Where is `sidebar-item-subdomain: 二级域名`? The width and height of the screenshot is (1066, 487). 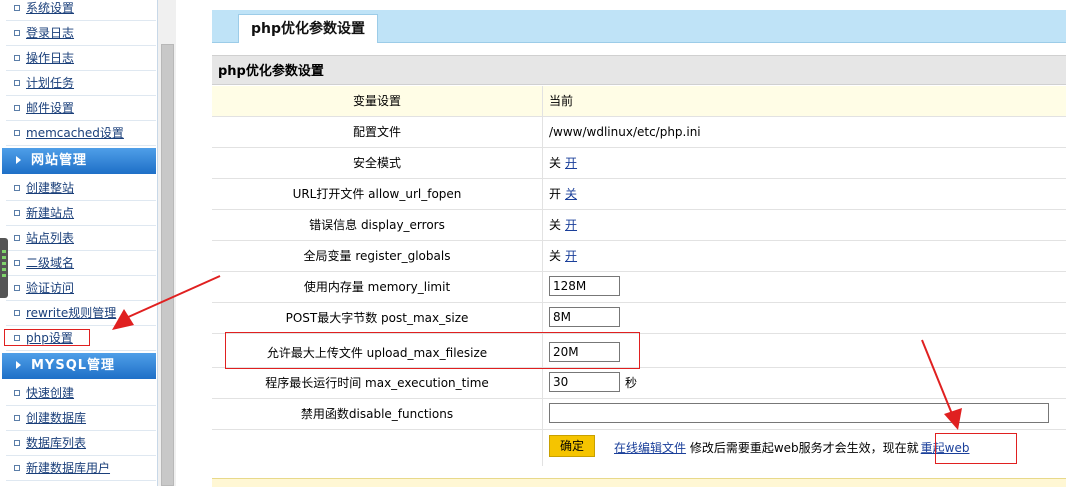 sidebar-item-subdomain: 二级域名 is located at coordinates (81, 263).